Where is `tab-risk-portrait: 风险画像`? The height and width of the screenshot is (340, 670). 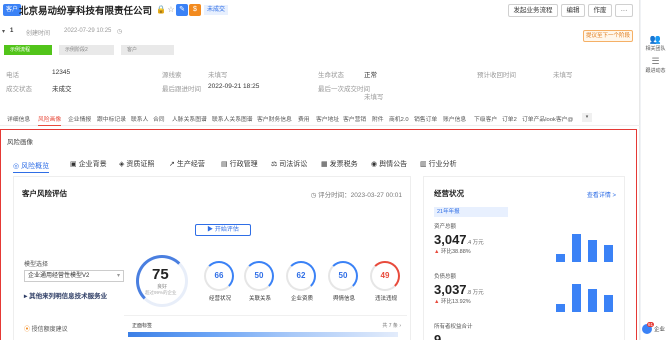 tab-risk-portrait: 风险画像 is located at coordinates (50, 120).